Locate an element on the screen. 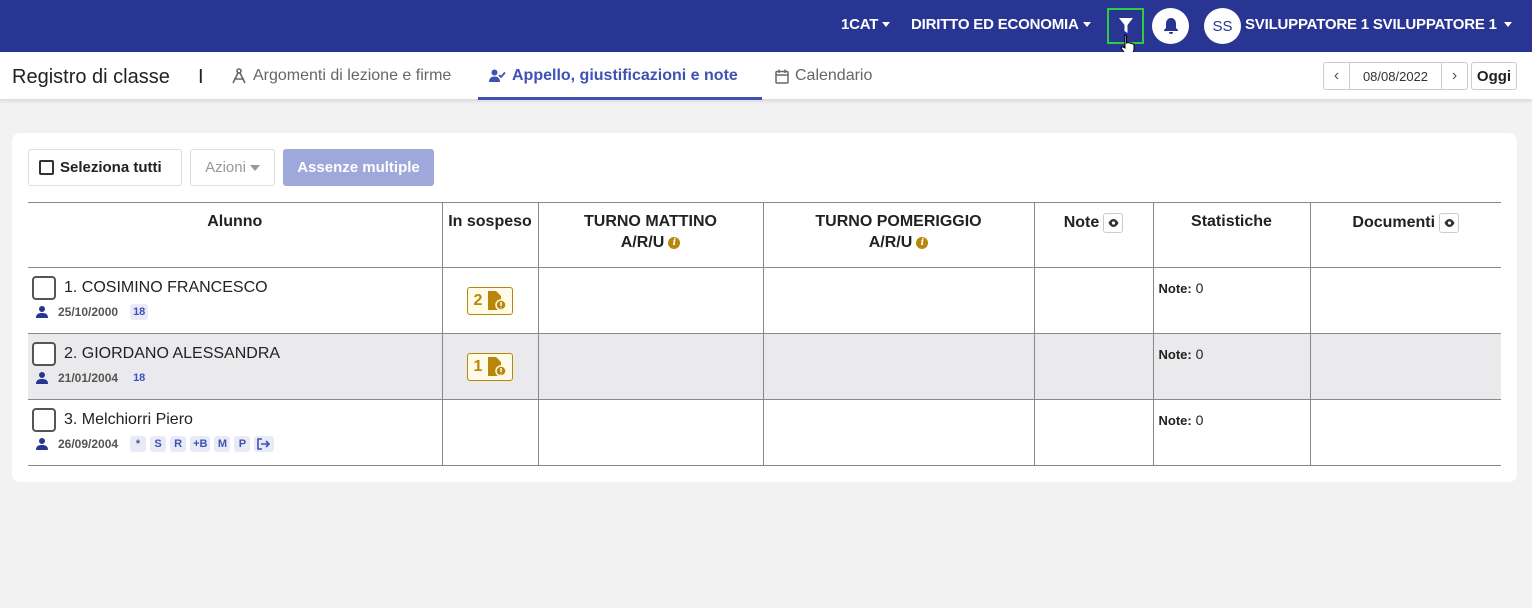 This screenshot has width=1532, height=608. exit-icon is located at coordinates (264, 444).